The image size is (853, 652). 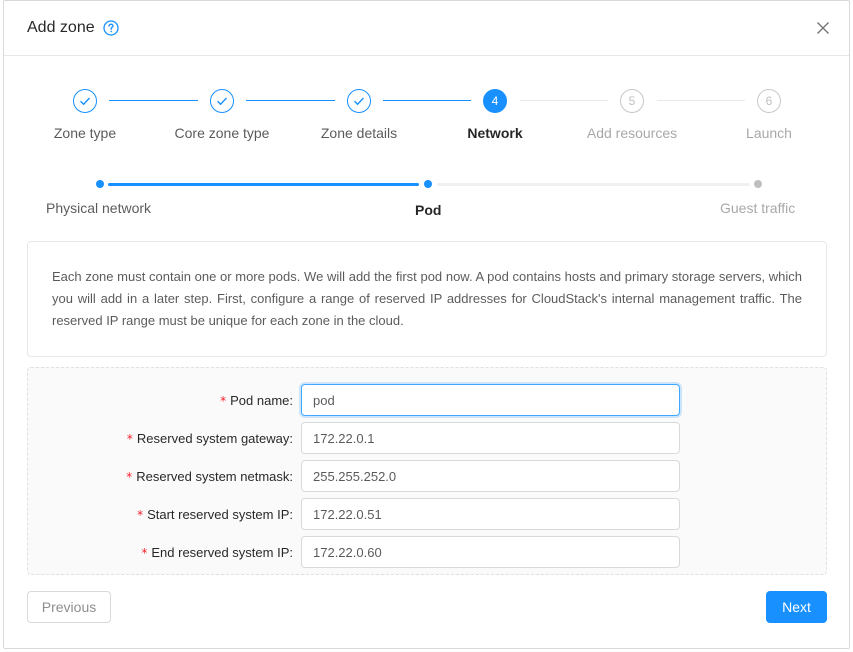 I want to click on reserved-gateway-label: * Reserved system gateway:, so click(x=210, y=439).